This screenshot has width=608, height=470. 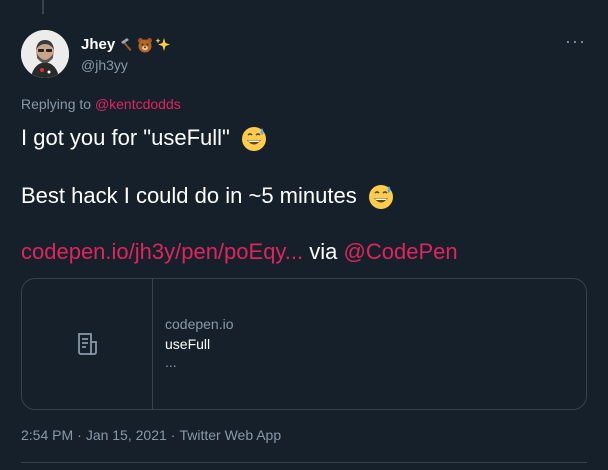 I want to click on thread-connector, so click(x=43, y=7).